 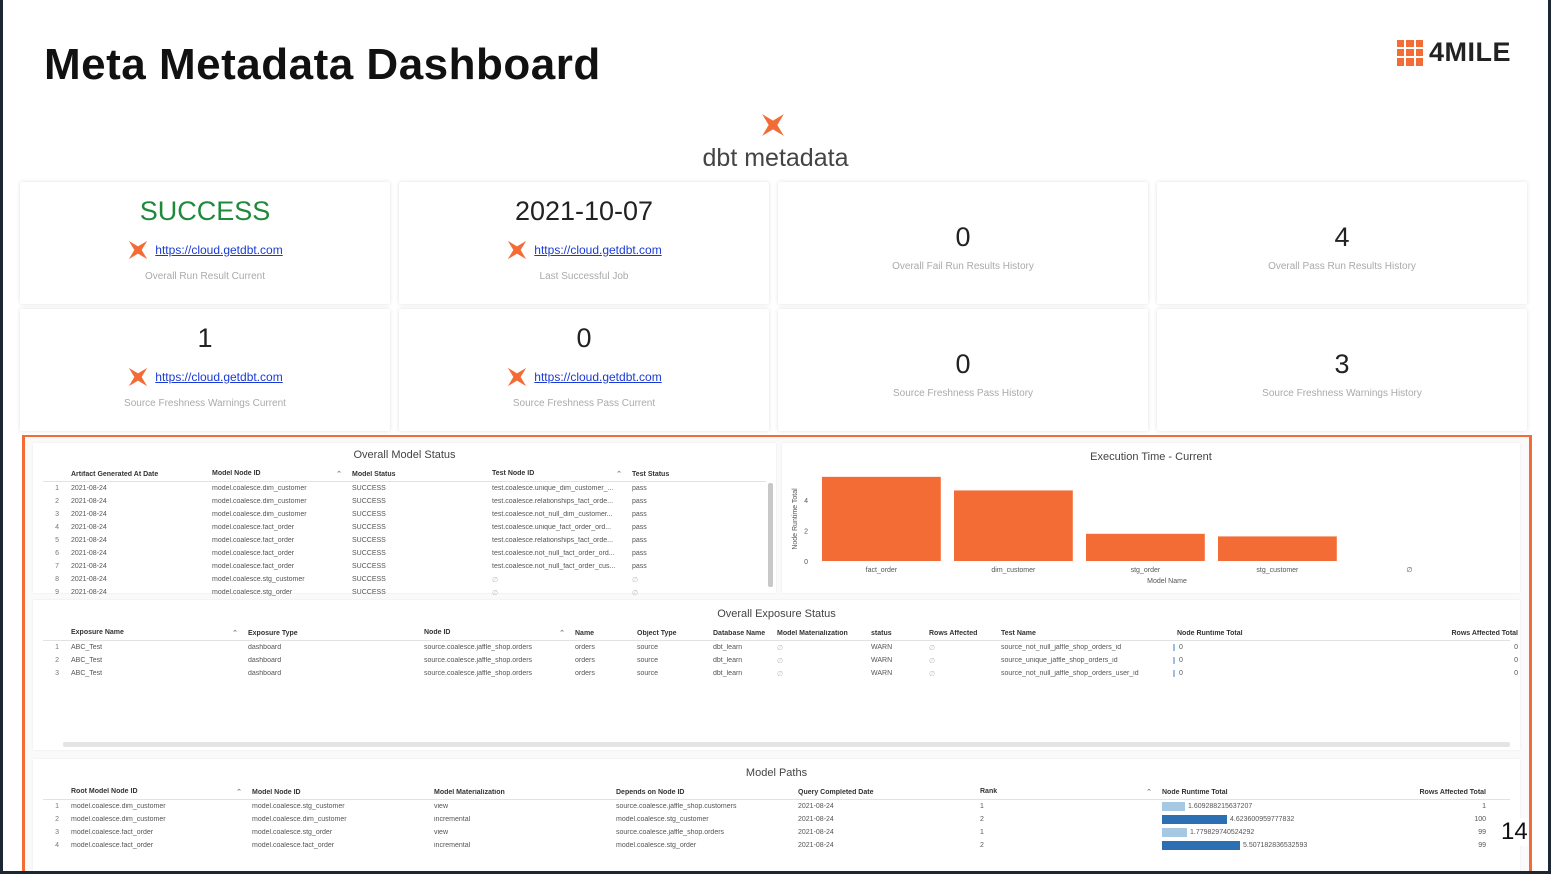 I want to click on runtime-value: 4.623600959777832, so click(x=1262, y=819).